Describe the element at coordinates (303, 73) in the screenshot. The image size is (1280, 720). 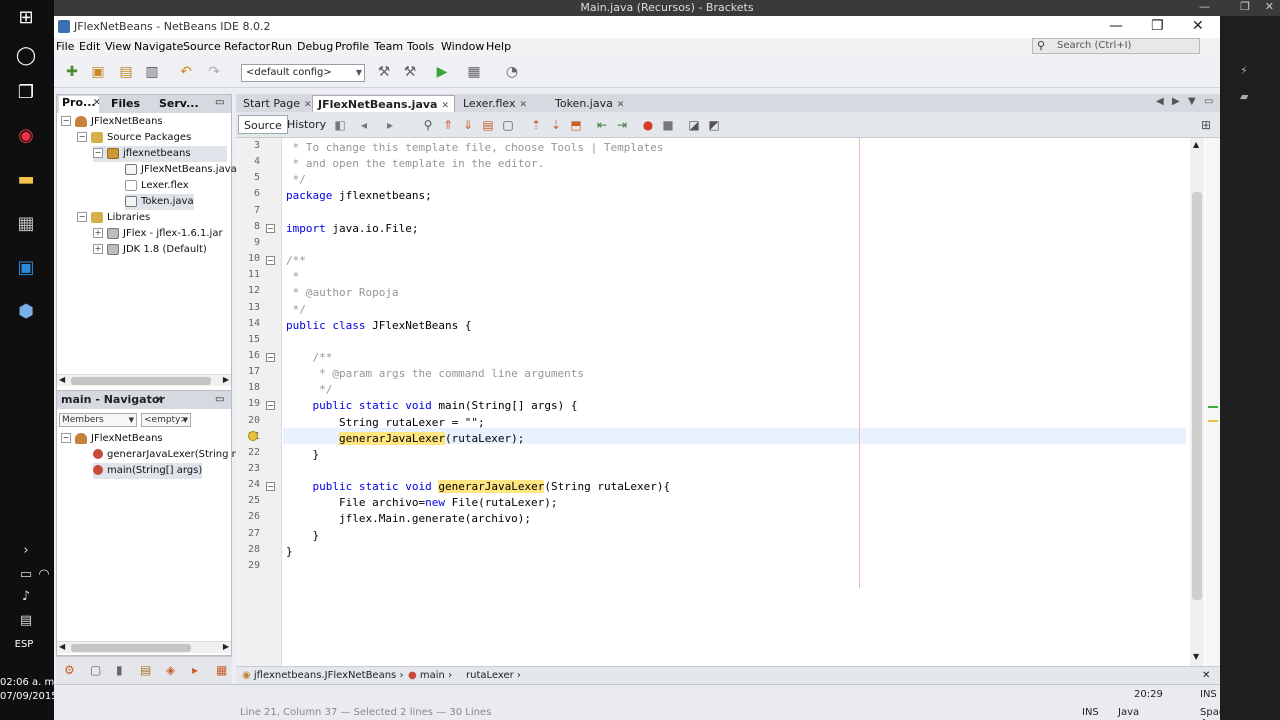
I see `configuration-select: <default config> ▼` at that location.